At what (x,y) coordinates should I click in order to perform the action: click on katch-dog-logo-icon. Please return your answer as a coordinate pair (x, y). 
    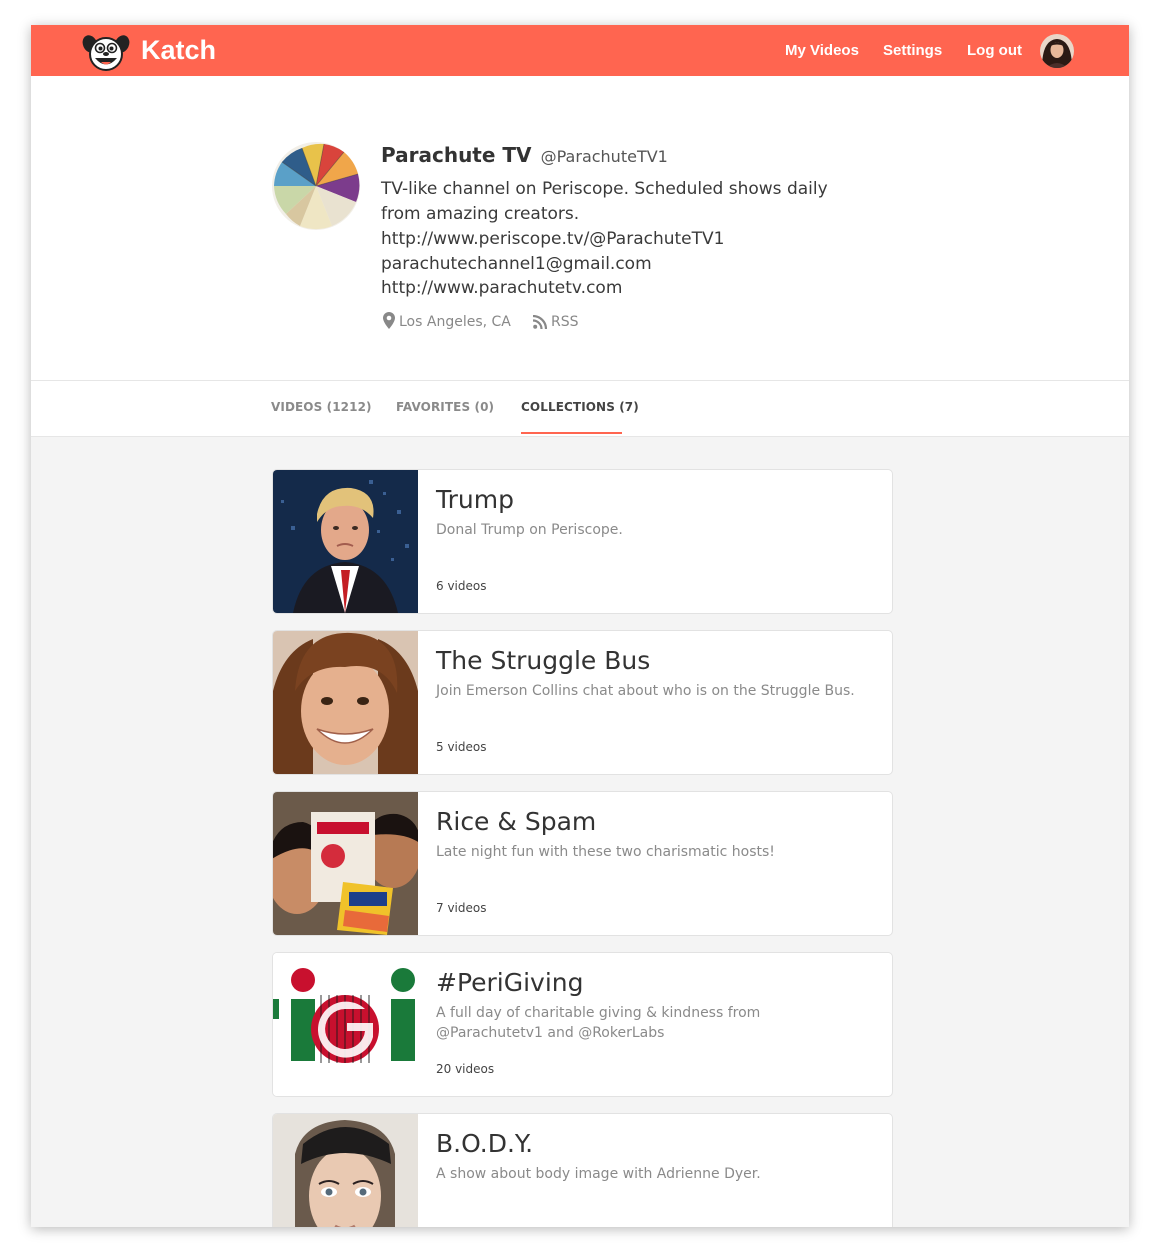
    Looking at the image, I should click on (106, 52).